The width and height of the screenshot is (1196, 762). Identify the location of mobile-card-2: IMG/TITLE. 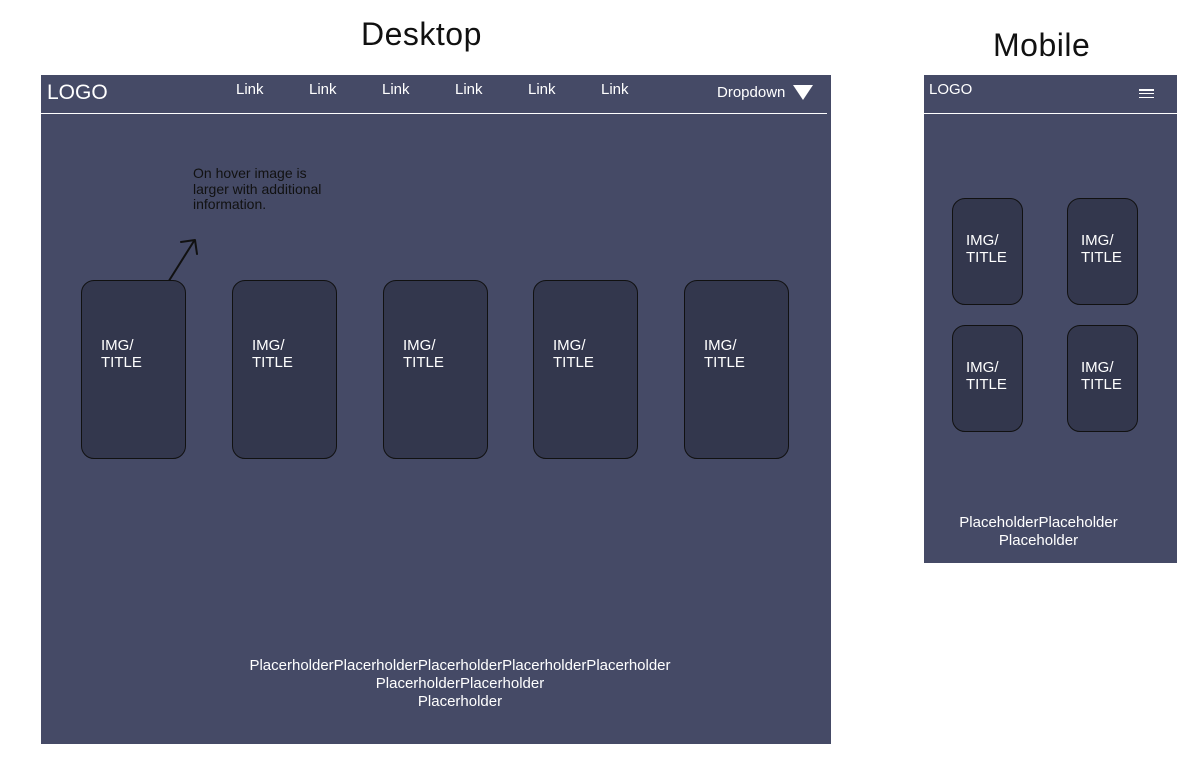
(1102, 251).